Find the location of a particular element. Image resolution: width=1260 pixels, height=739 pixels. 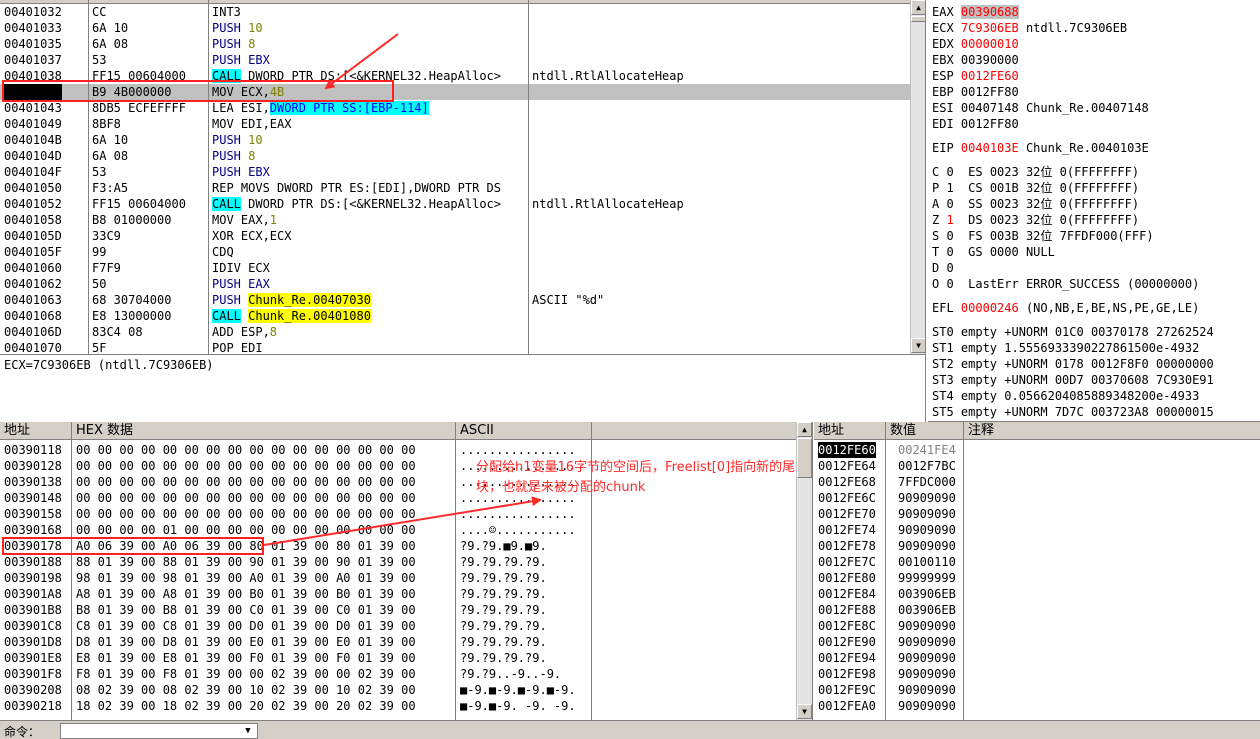

disasm-row: 0040105F 99 CDQ is located at coordinates (455, 252).